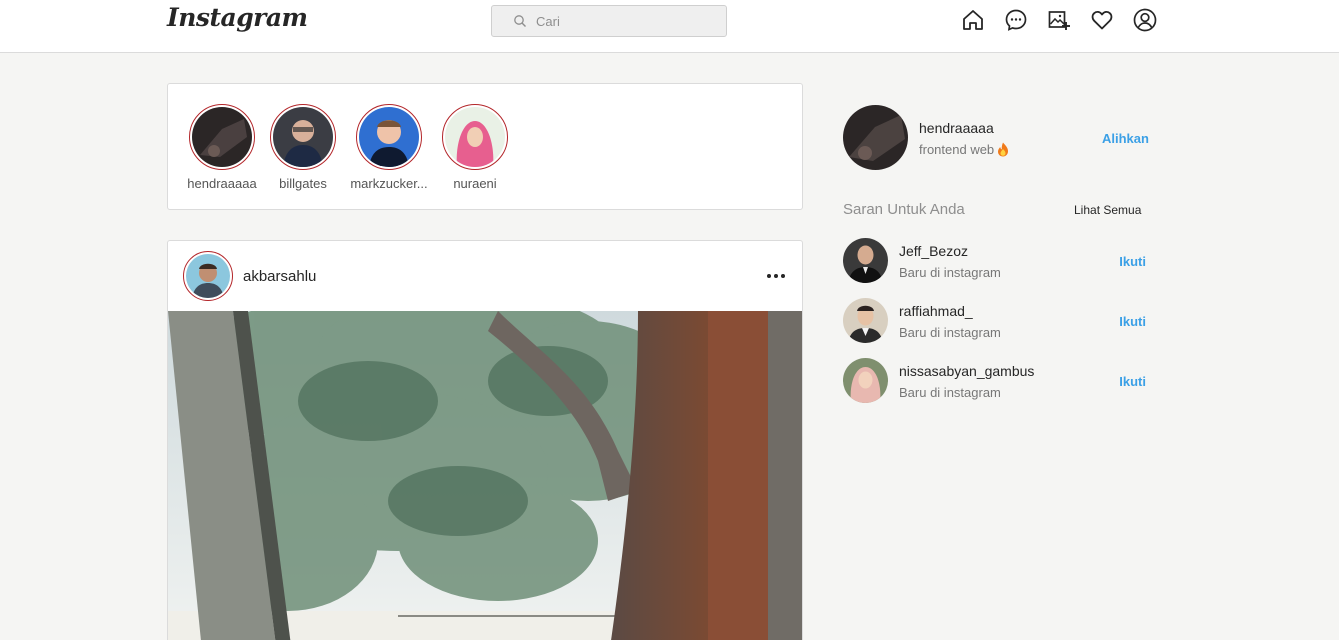 The image size is (1339, 640). Describe the element at coordinates (995, 261) in the screenshot. I see `suggestion-item: Jeff_Bezoz Baru di instagram Ikuti` at that location.